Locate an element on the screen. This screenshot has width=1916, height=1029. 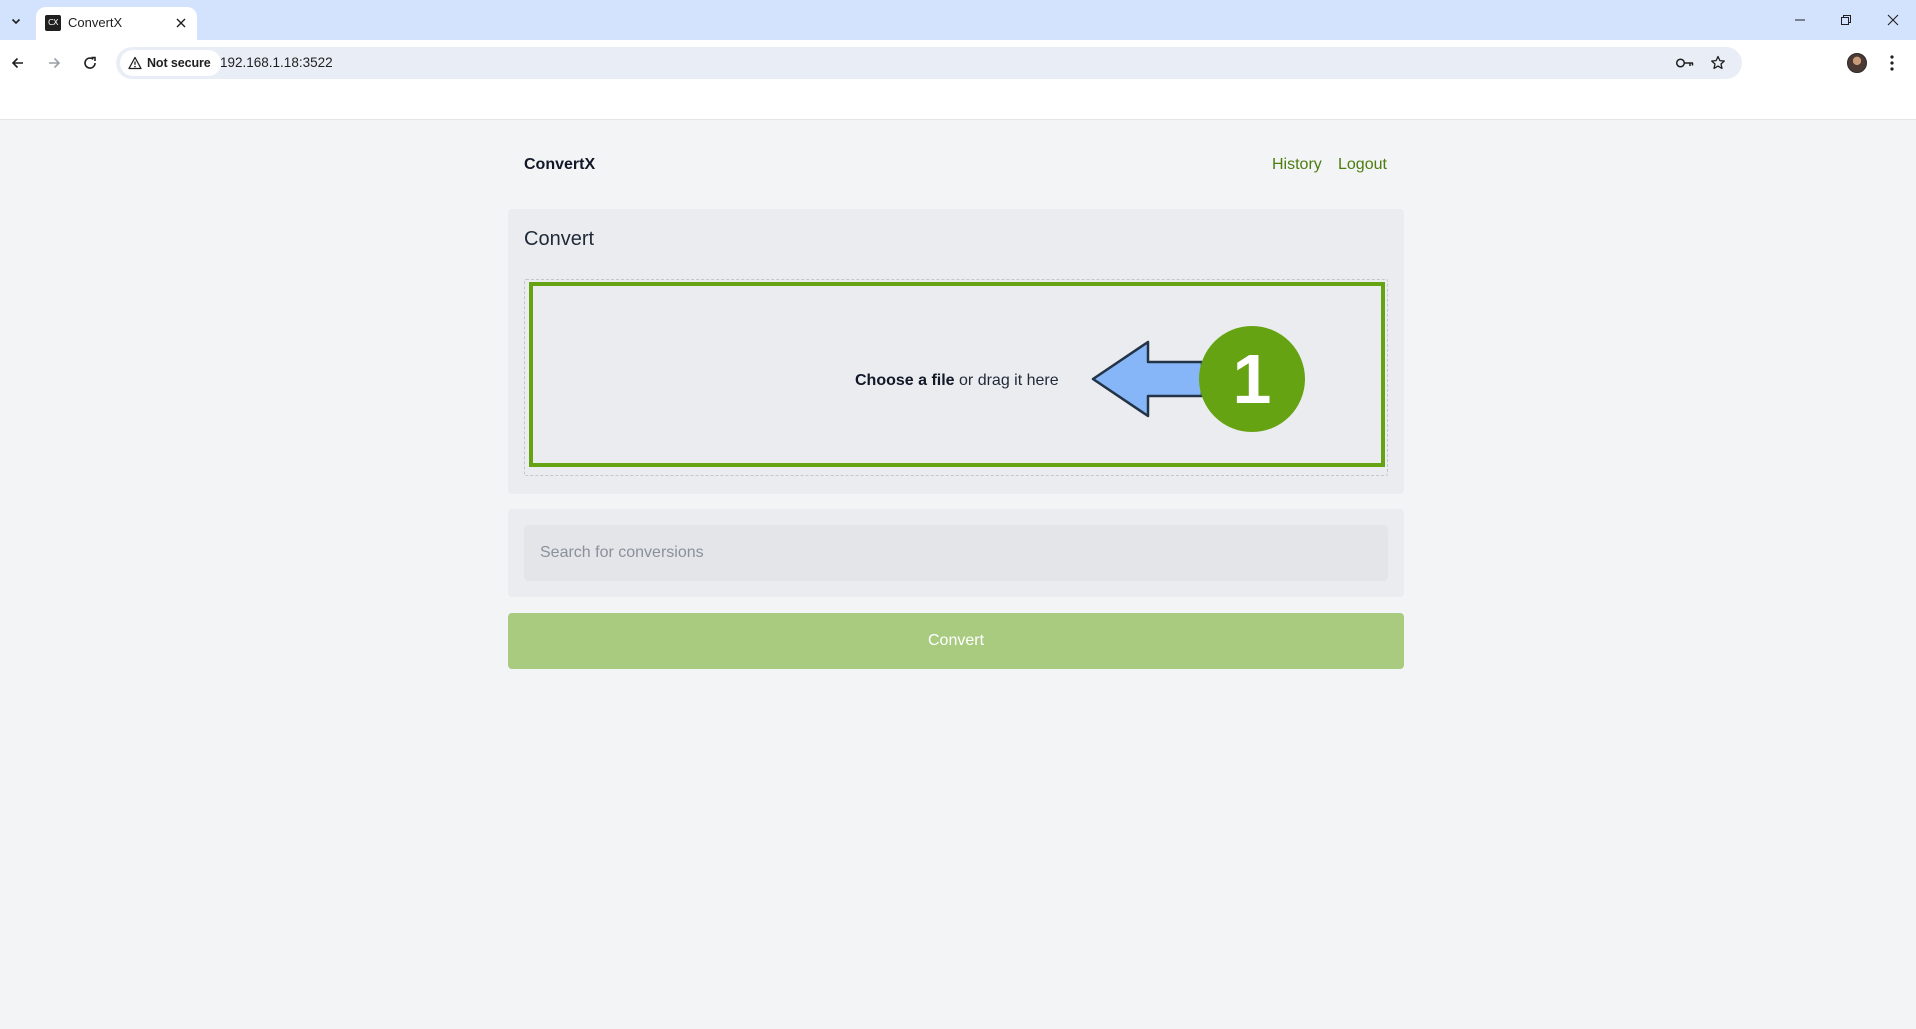
security-label: Not secure is located at coordinates (179, 63).